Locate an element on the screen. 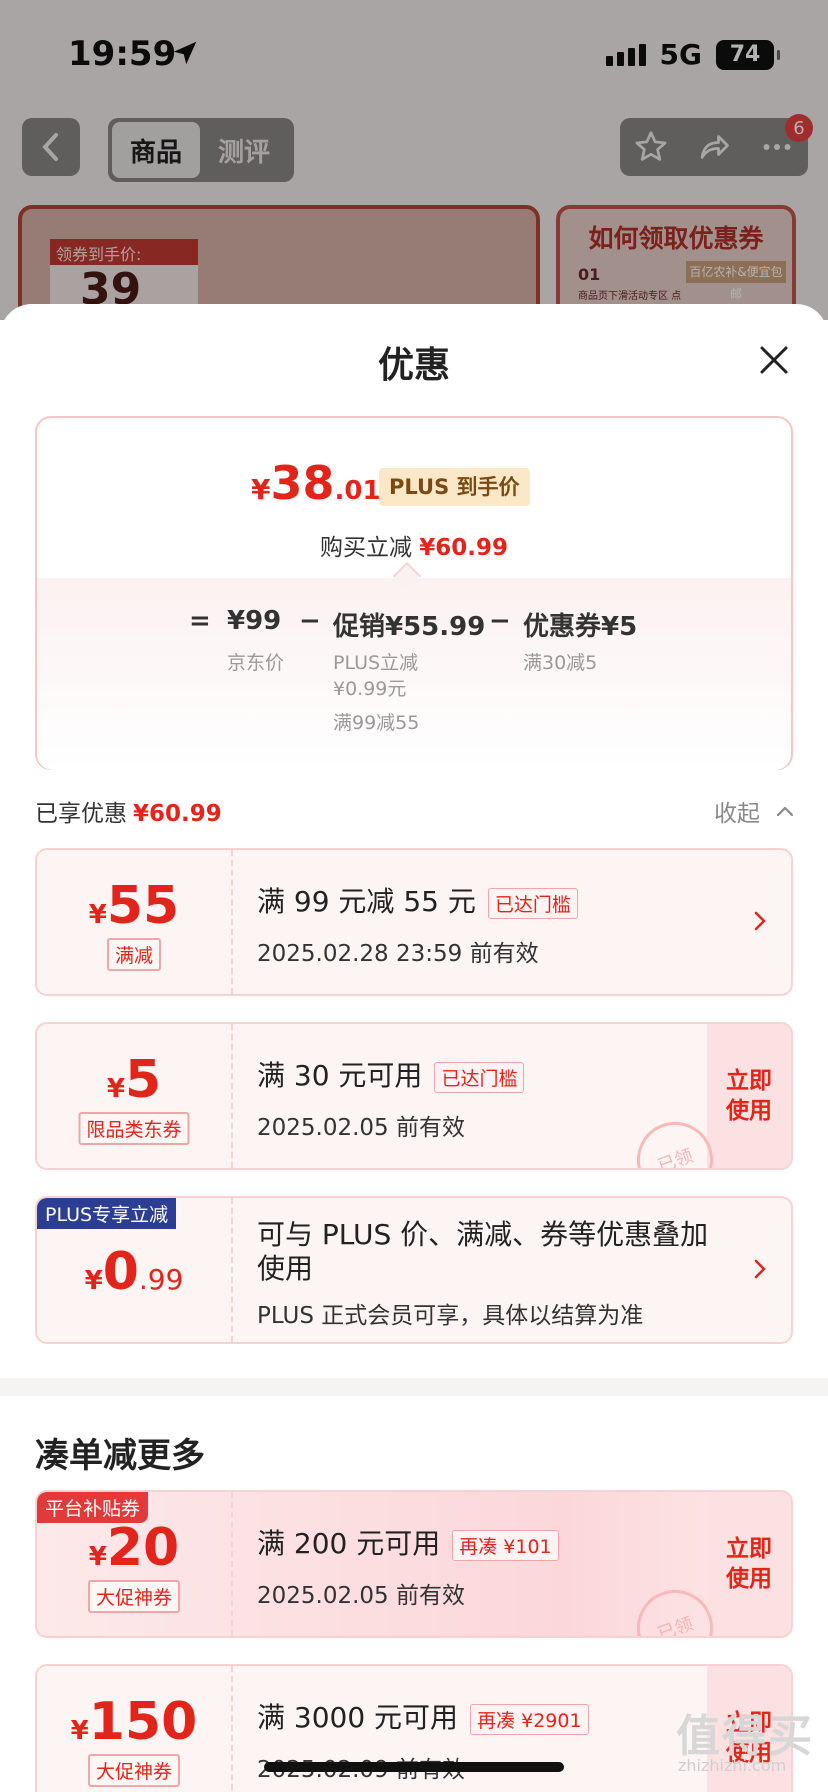 Image resolution: width=828 pixels, height=1792 pixels. coupon-title: 满 200 元可用 再凑 ¥101 is located at coordinates (408, 1542).